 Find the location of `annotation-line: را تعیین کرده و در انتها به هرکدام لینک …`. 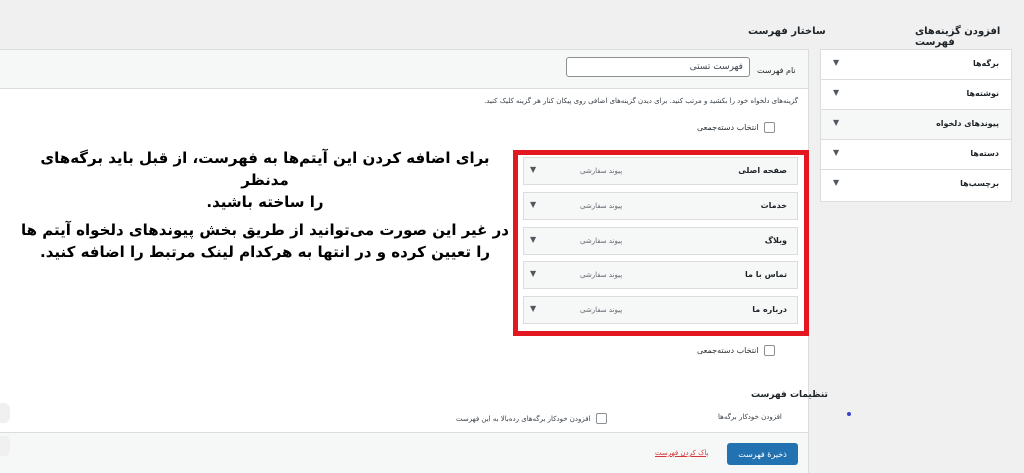

annotation-line: را تعیین کرده و در انتها به هرکدام لینک … is located at coordinates (265, 252).